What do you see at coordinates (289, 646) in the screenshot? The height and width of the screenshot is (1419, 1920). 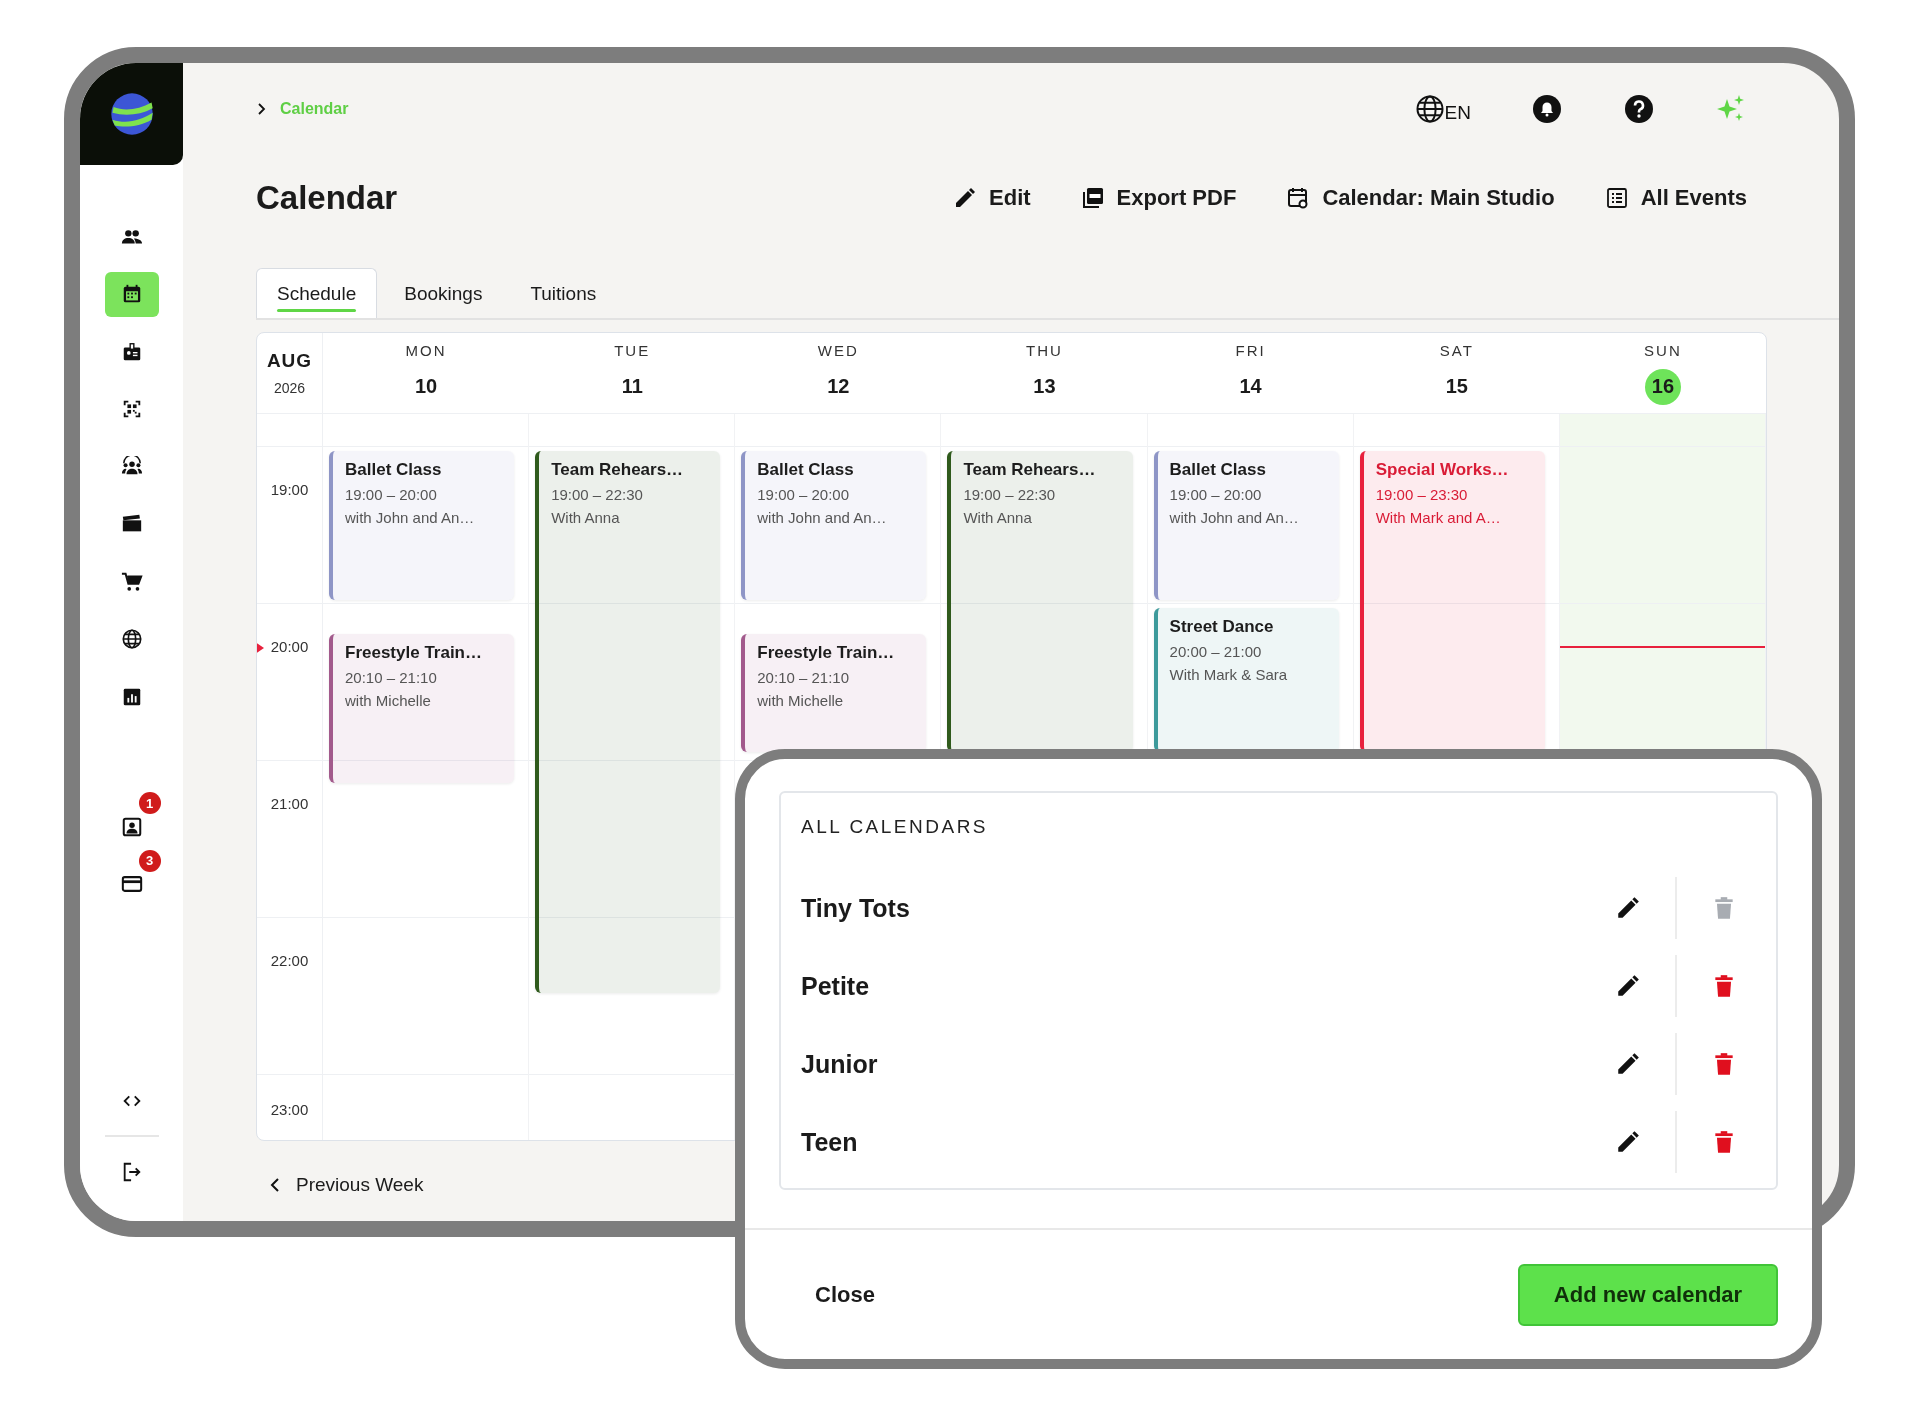 I see `hour-label: 20:00` at bounding box center [289, 646].